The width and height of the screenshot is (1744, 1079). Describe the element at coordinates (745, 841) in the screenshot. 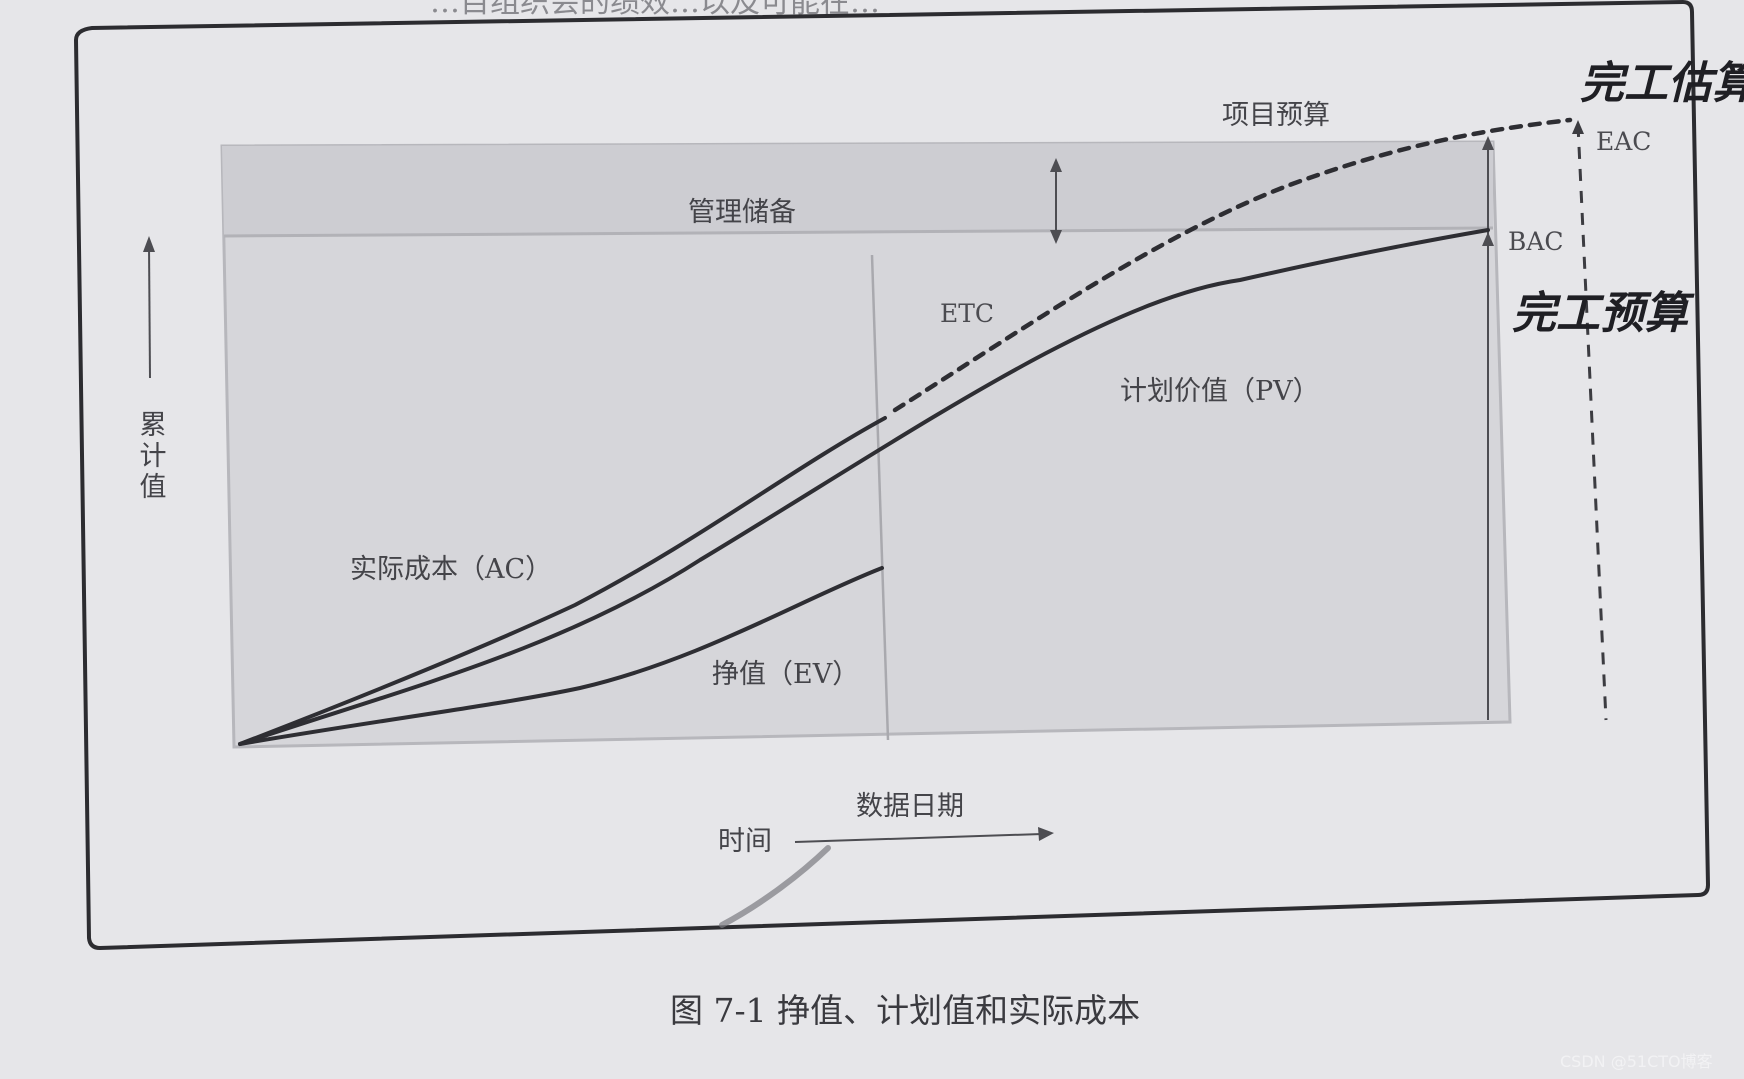

I see `x-axis-label: 时间` at that location.